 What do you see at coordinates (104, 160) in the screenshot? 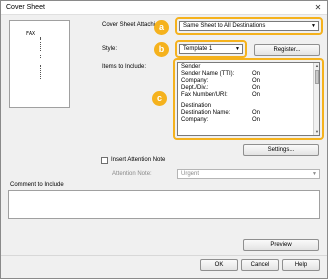
I see `insert-attention-note-checkbox` at bounding box center [104, 160].